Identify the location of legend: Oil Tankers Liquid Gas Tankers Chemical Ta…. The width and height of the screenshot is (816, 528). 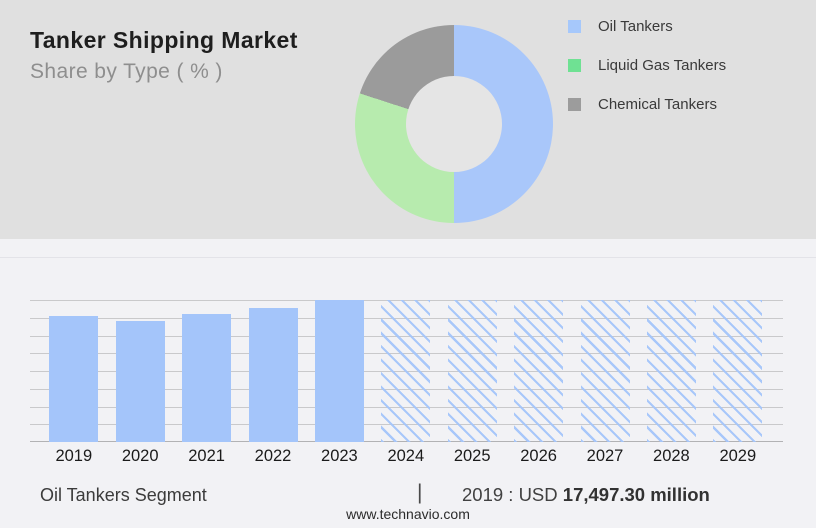
(688, 65).